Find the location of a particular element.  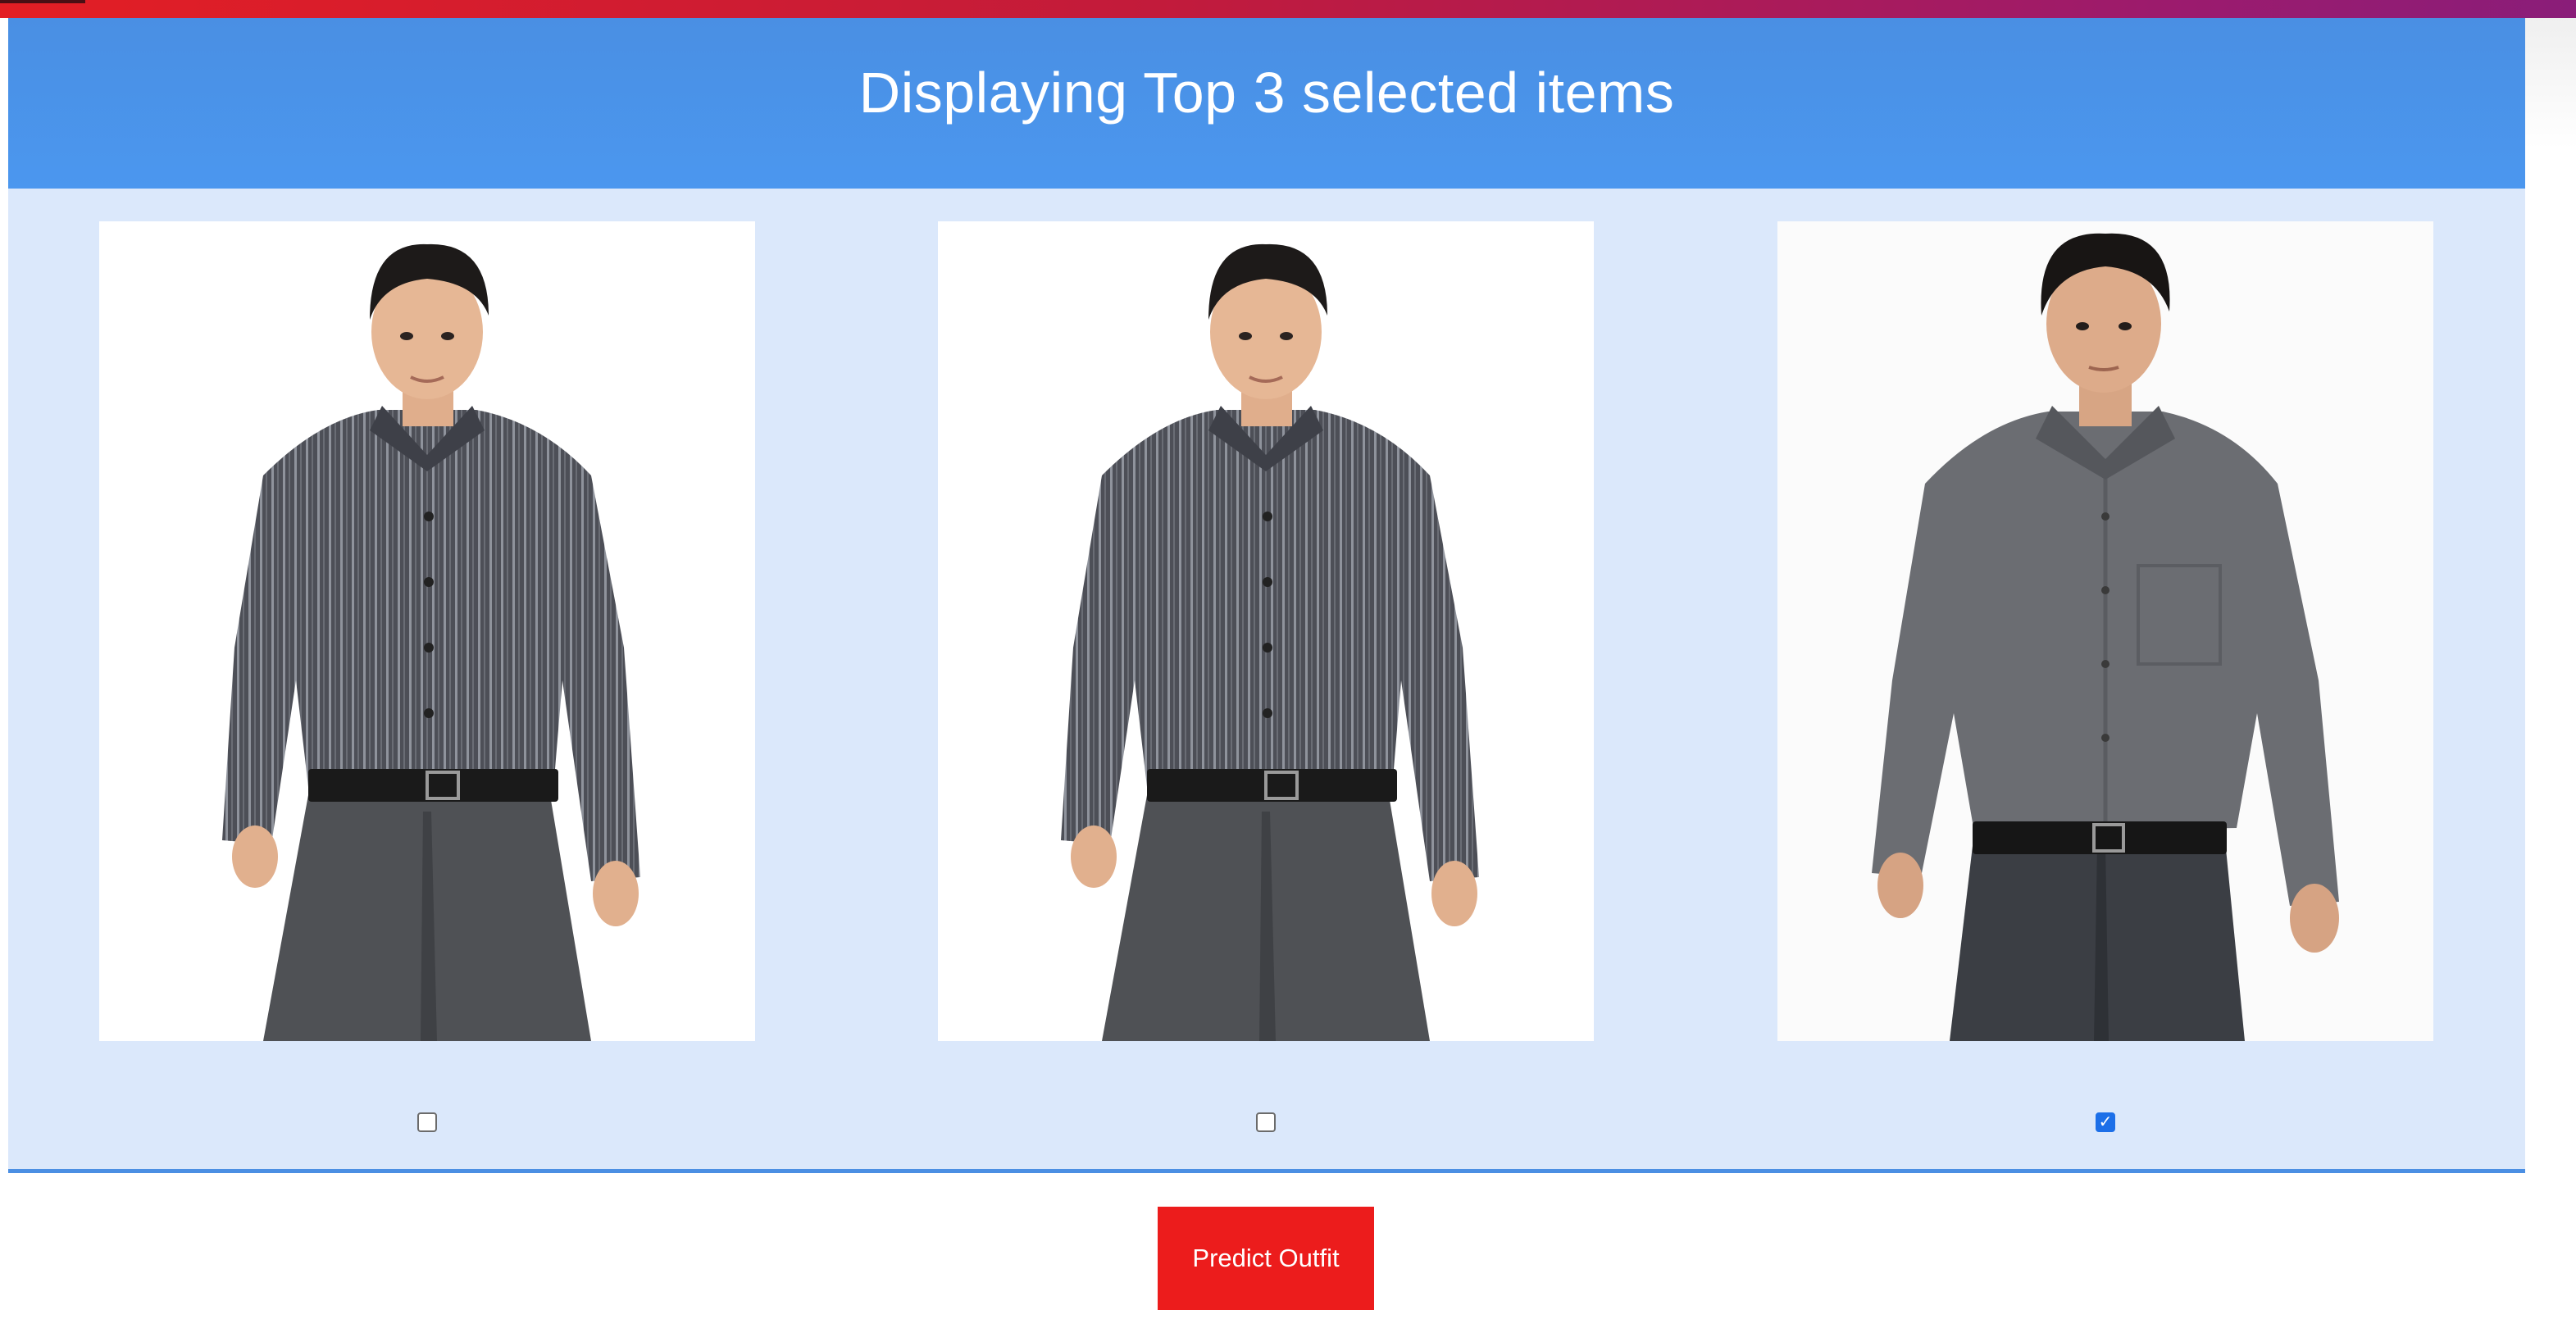

browser-top-strip is located at coordinates (1288, 9).